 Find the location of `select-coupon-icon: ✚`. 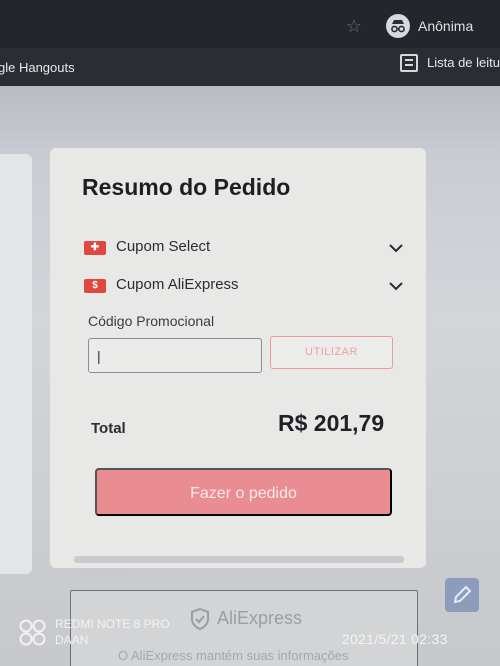

select-coupon-icon: ✚ is located at coordinates (95, 248).